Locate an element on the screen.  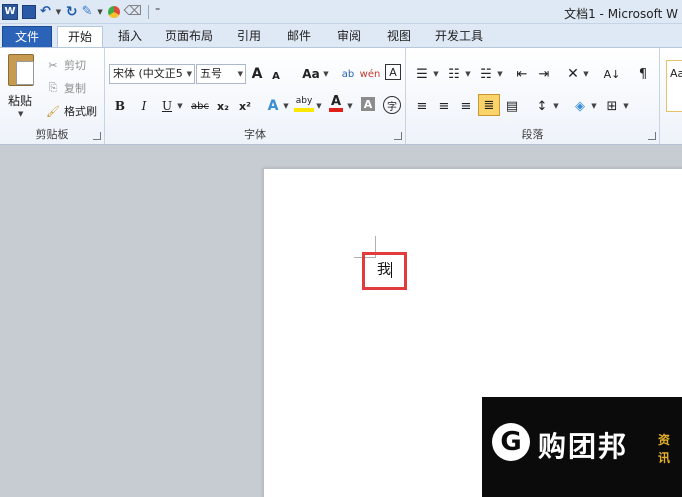
tab-view: 视图 is located at coordinates (399, 37).